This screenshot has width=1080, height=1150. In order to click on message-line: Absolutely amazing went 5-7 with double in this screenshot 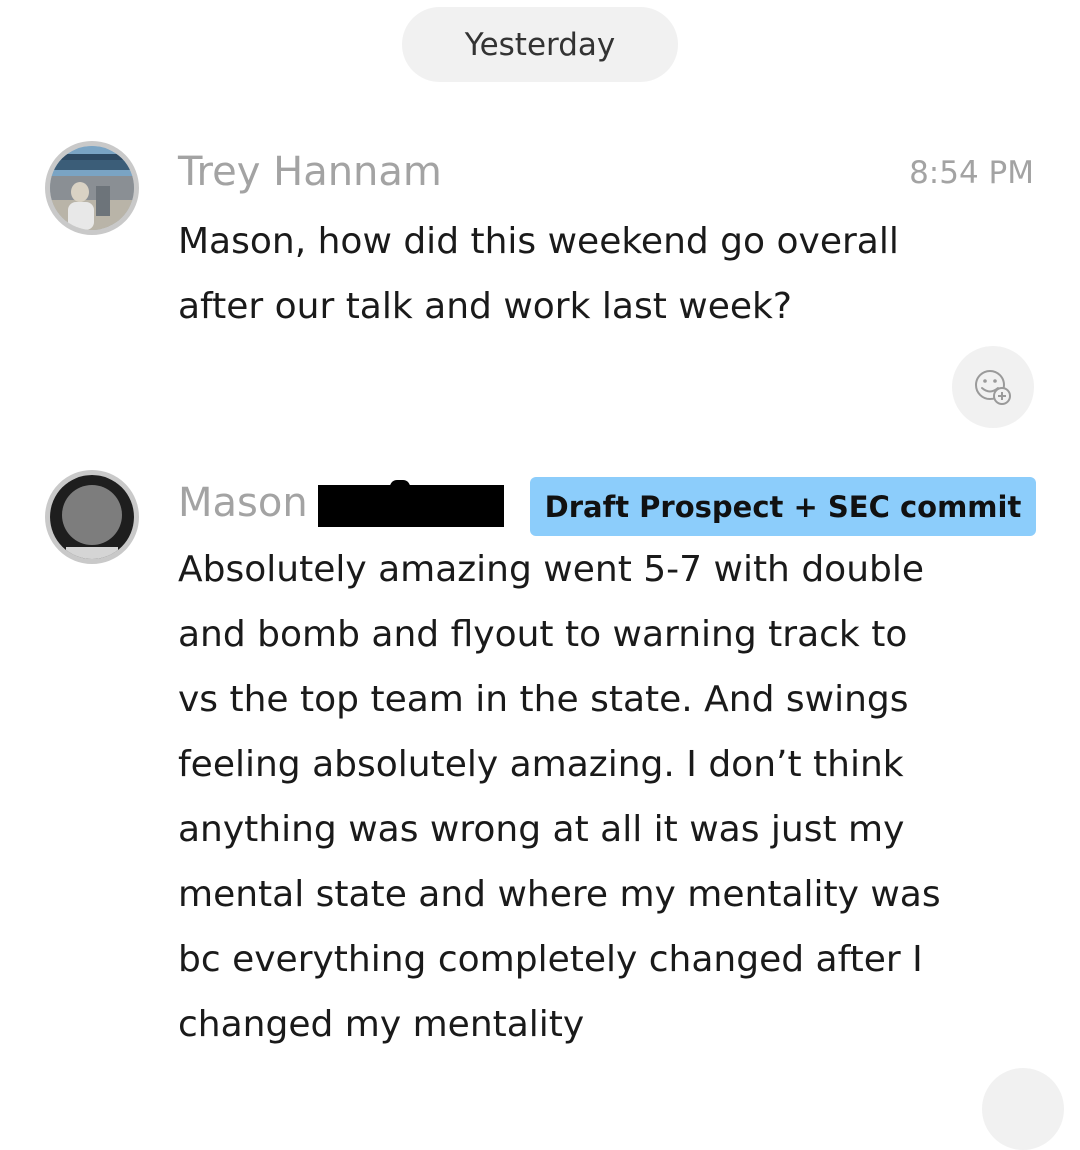, I will do `click(551, 569)`.